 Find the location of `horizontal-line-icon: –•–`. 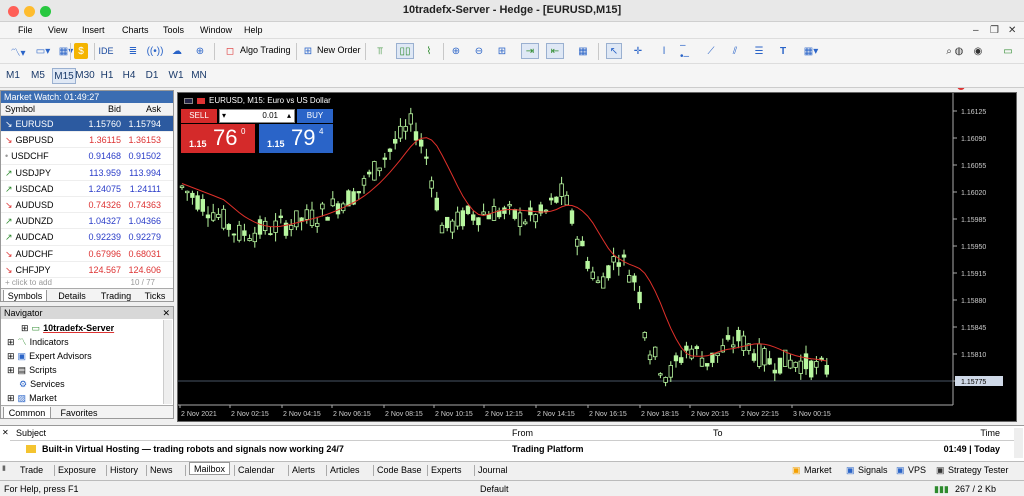

horizontal-line-icon: –•– is located at coordinates (687, 51).